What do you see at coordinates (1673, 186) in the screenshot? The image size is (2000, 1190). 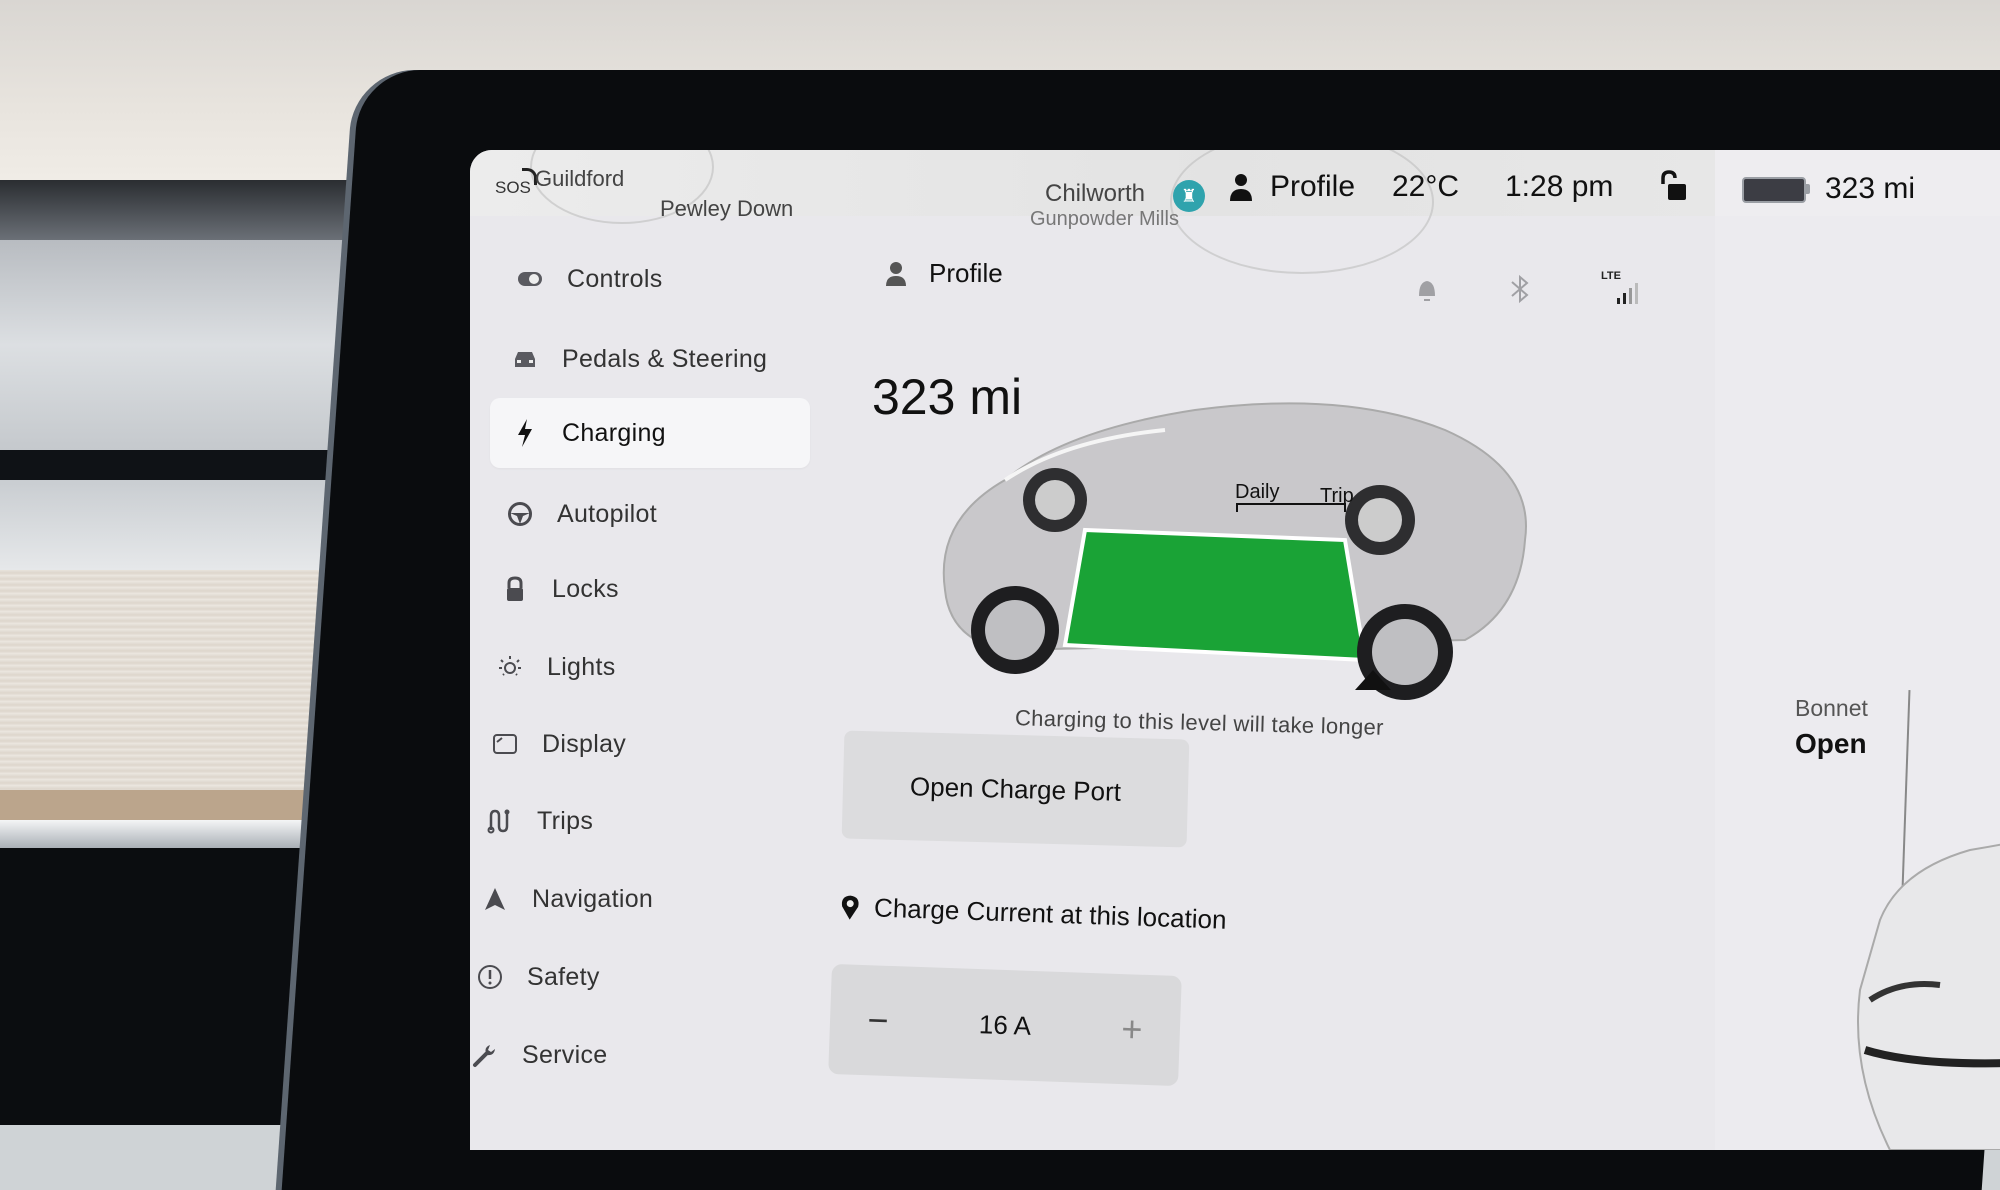 I see `unlocked-padlock-icon` at bounding box center [1673, 186].